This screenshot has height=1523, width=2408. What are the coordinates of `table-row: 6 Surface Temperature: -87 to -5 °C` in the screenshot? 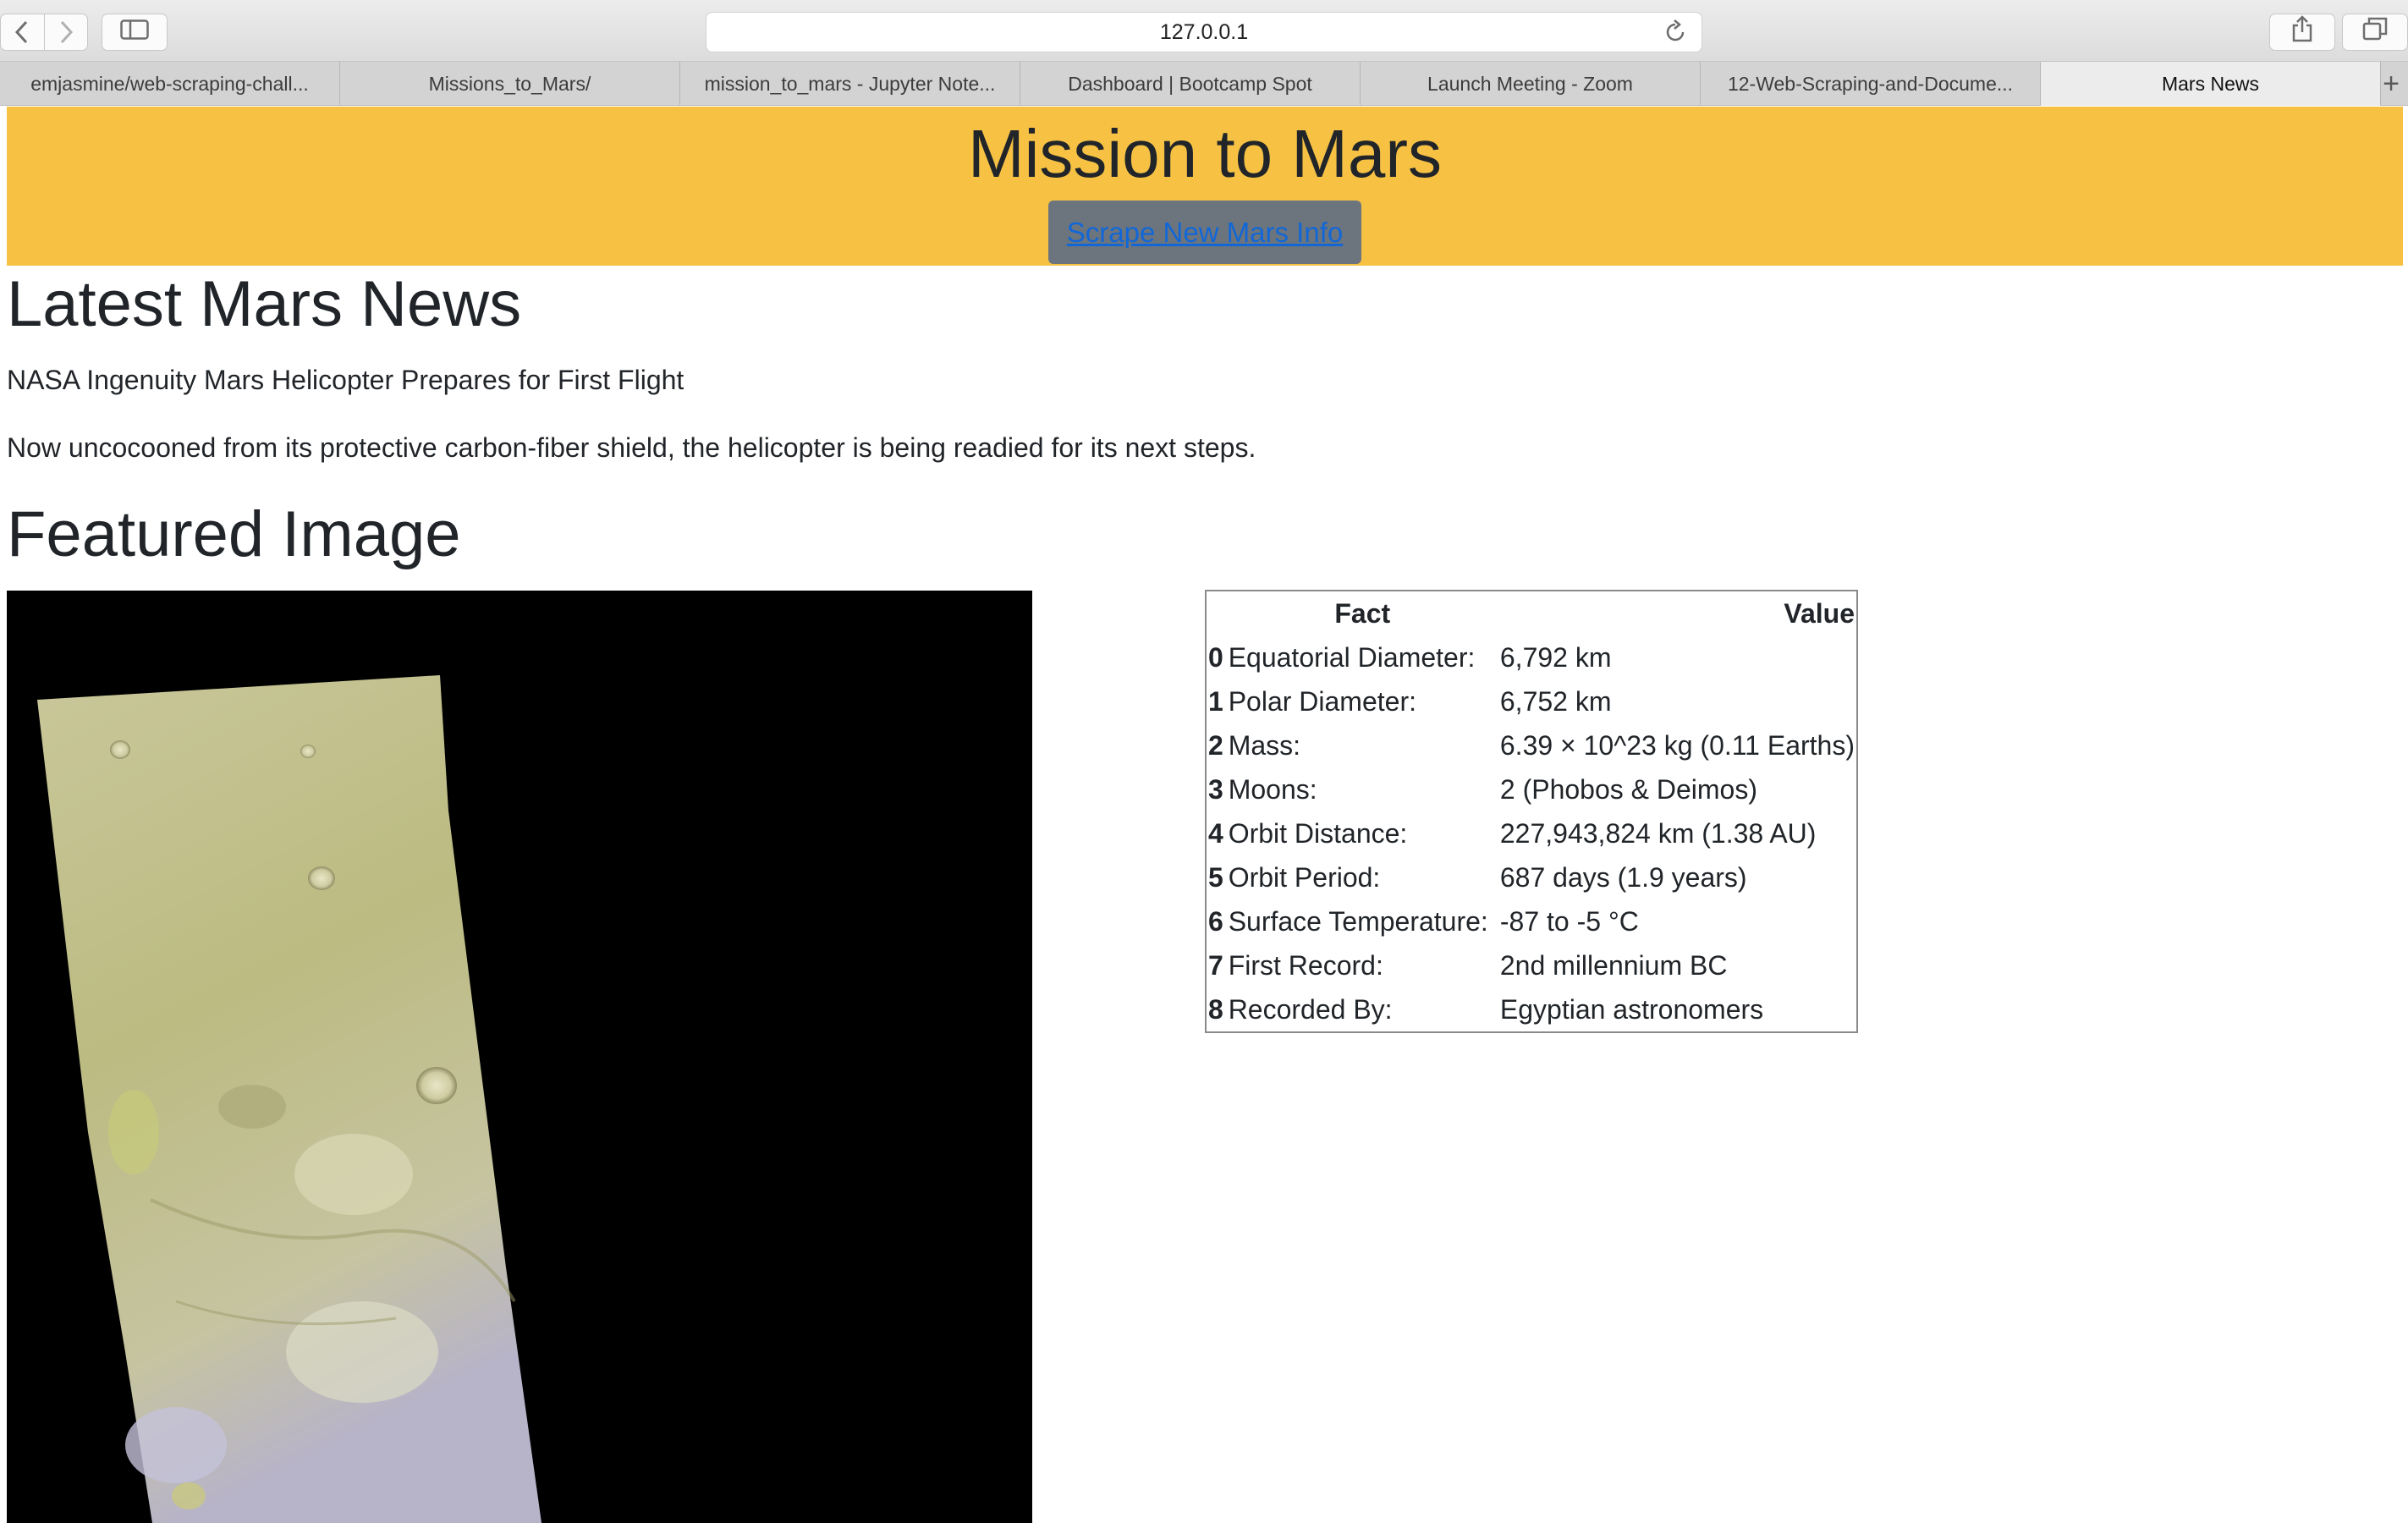 It's located at (1531, 921).